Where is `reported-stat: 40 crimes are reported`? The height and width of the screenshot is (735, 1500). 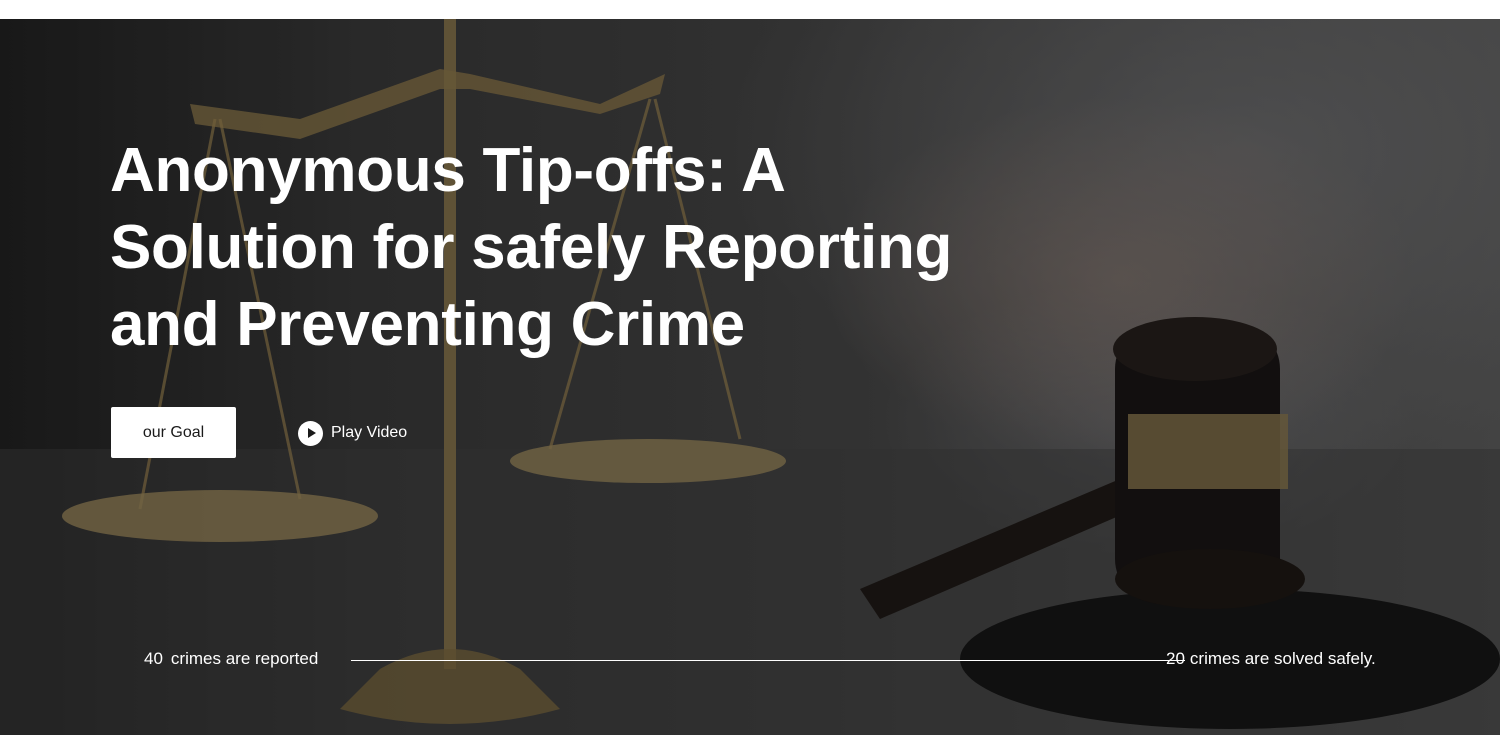
reported-stat: 40 crimes are reported is located at coordinates (231, 659).